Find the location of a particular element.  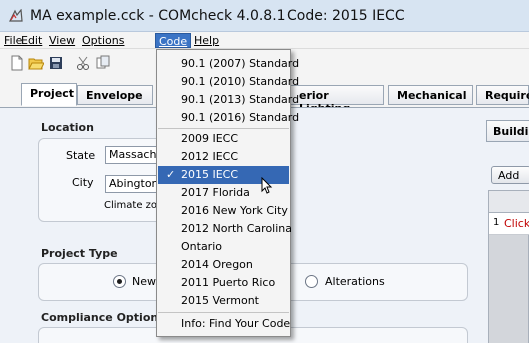

menu-edit-label: Edit is located at coordinates (32, 40).